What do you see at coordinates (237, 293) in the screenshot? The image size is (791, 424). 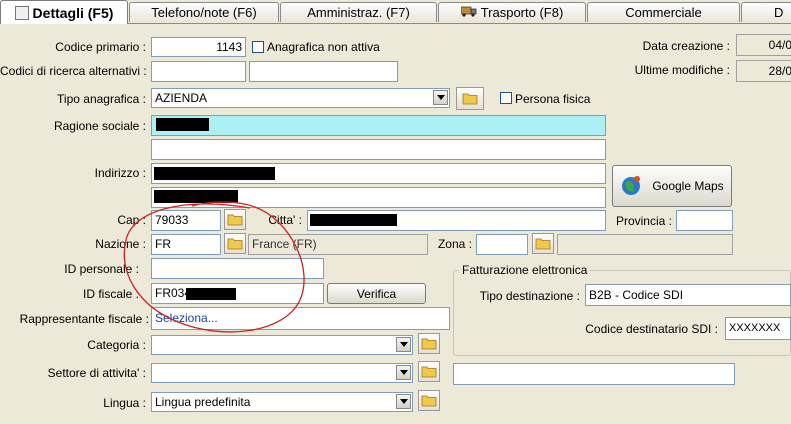 I see `id-fiscale-input: FR034` at bounding box center [237, 293].